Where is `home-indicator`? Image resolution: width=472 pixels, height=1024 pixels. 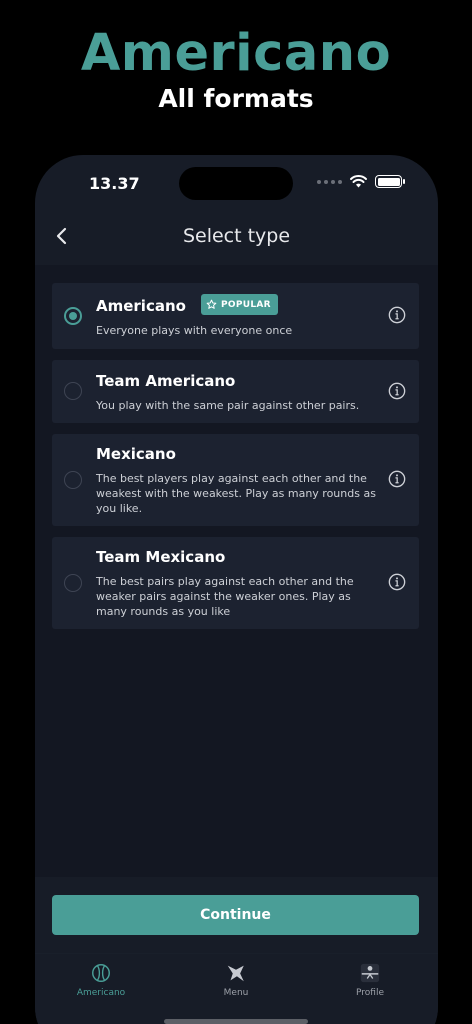 home-indicator is located at coordinates (236, 1021).